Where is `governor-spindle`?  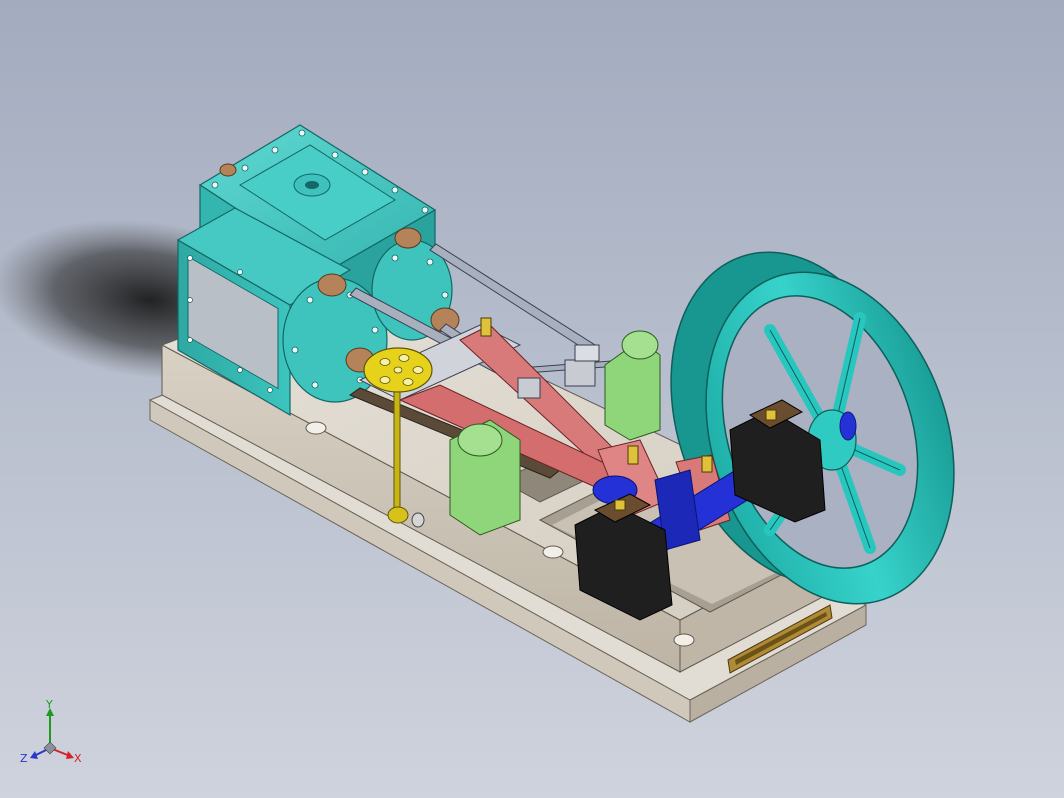
governor-spindle is located at coordinates (397, 457).